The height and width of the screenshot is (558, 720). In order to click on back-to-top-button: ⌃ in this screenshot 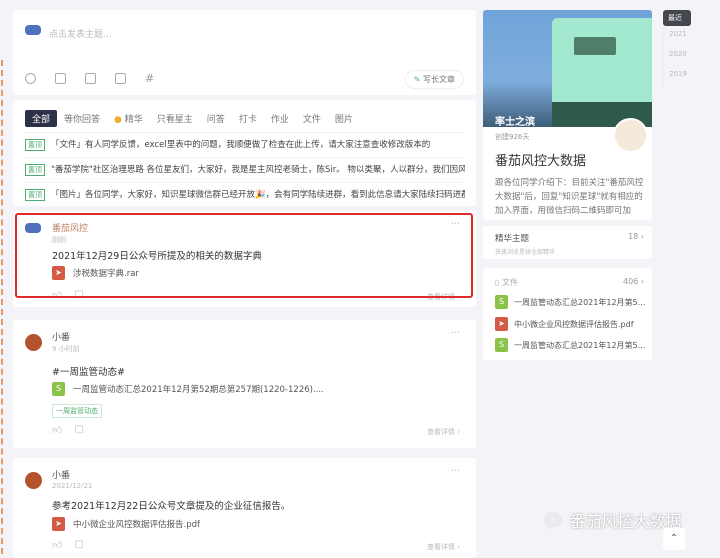, I will do `click(674, 539)`.